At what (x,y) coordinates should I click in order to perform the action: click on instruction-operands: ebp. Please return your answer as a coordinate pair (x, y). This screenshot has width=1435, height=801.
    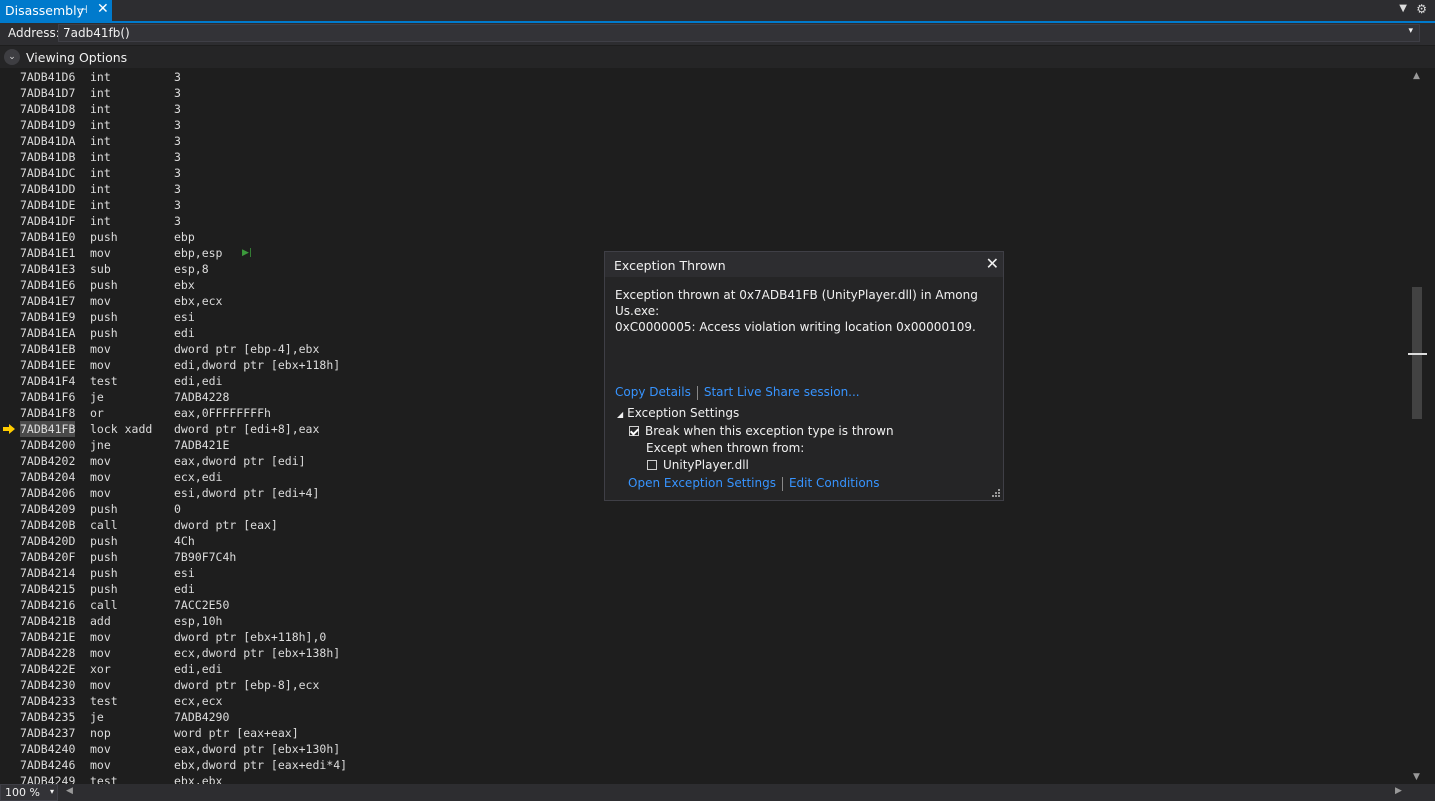
    Looking at the image, I should click on (184, 237).